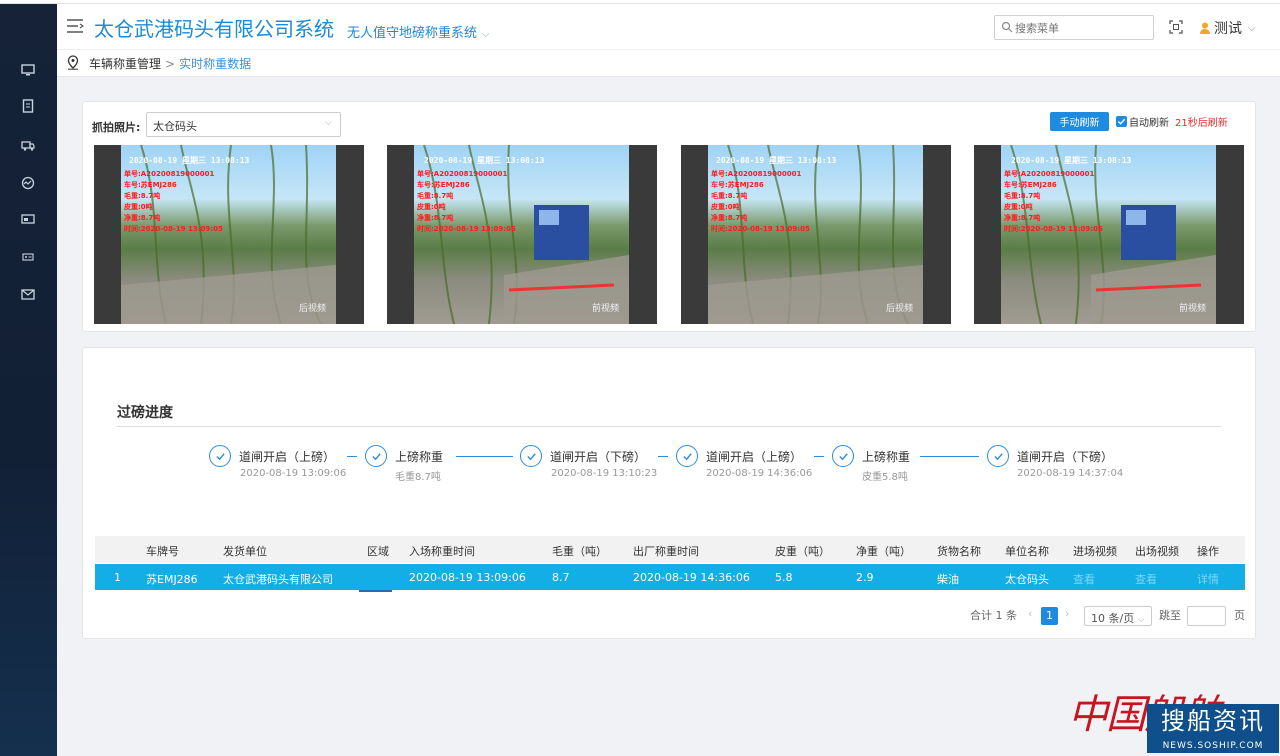 This screenshot has width=1280, height=756. Describe the element at coordinates (117, 577) in the screenshot. I see `row-index: 1` at that location.